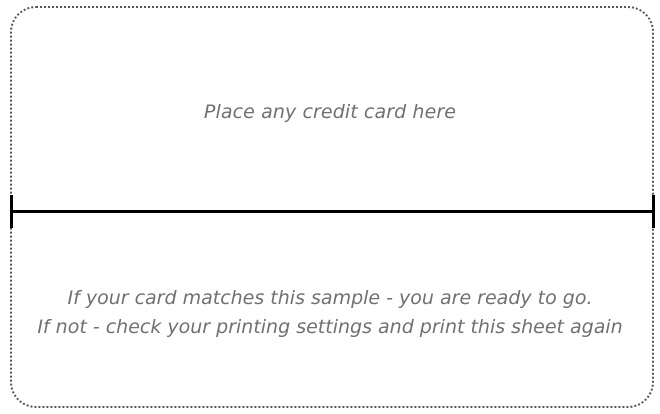 The image size is (660, 414). What do you see at coordinates (333, 211) in the screenshot?
I see `calibration-ruler-line` at bounding box center [333, 211].